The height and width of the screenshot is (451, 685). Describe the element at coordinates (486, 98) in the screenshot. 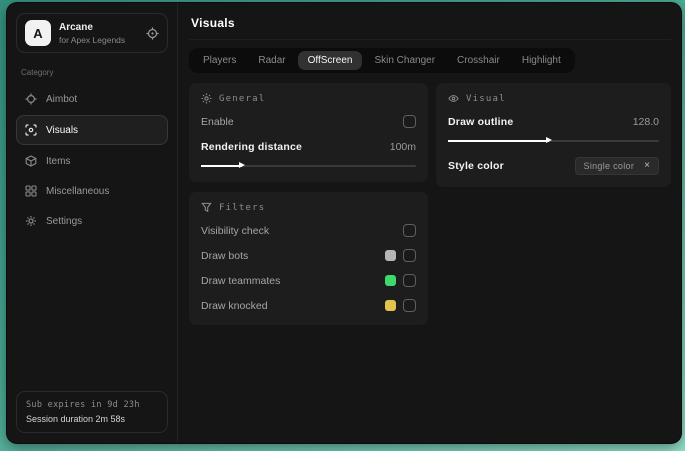

I see `panel-title-text: Visual` at that location.